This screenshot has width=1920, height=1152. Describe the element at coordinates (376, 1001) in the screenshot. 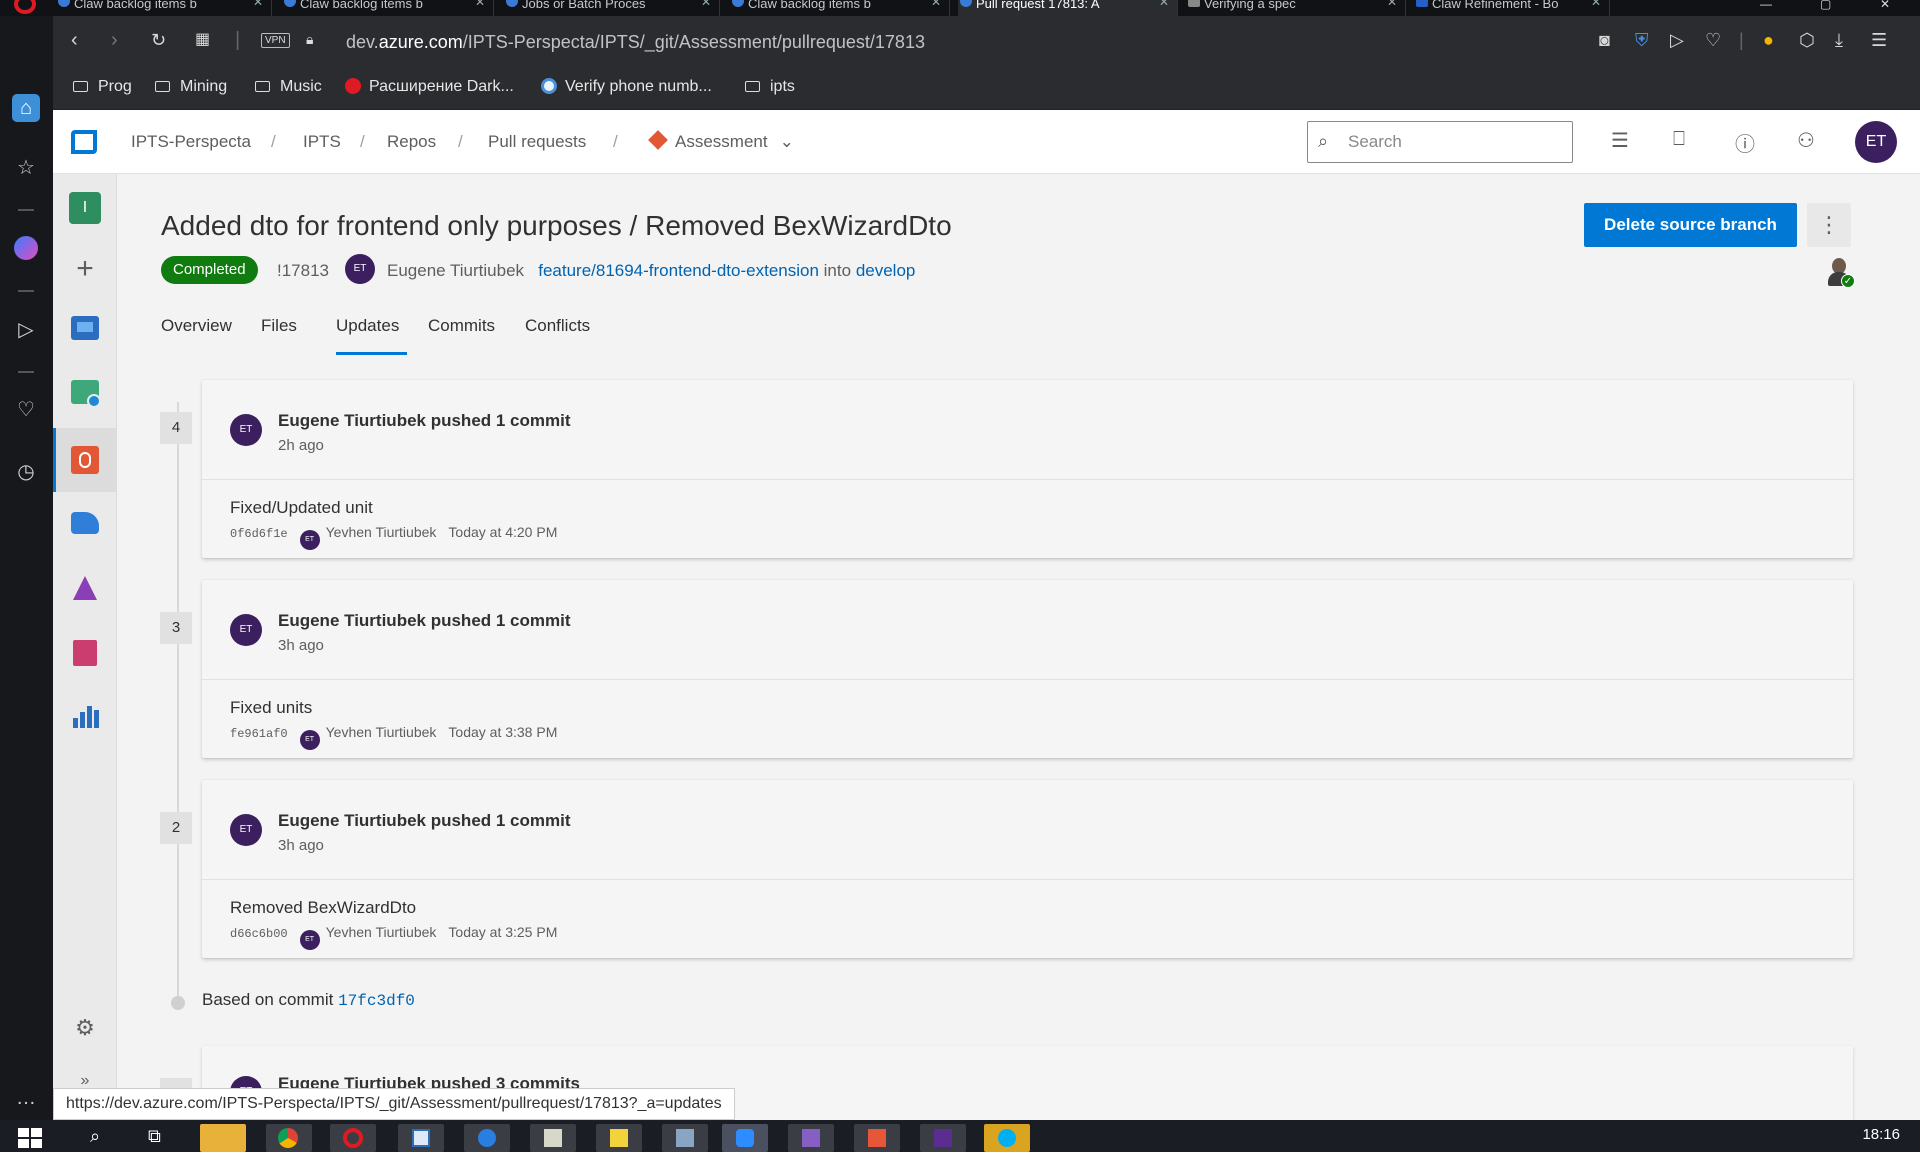

I see `base-commit-link: 17fc3df0` at that location.